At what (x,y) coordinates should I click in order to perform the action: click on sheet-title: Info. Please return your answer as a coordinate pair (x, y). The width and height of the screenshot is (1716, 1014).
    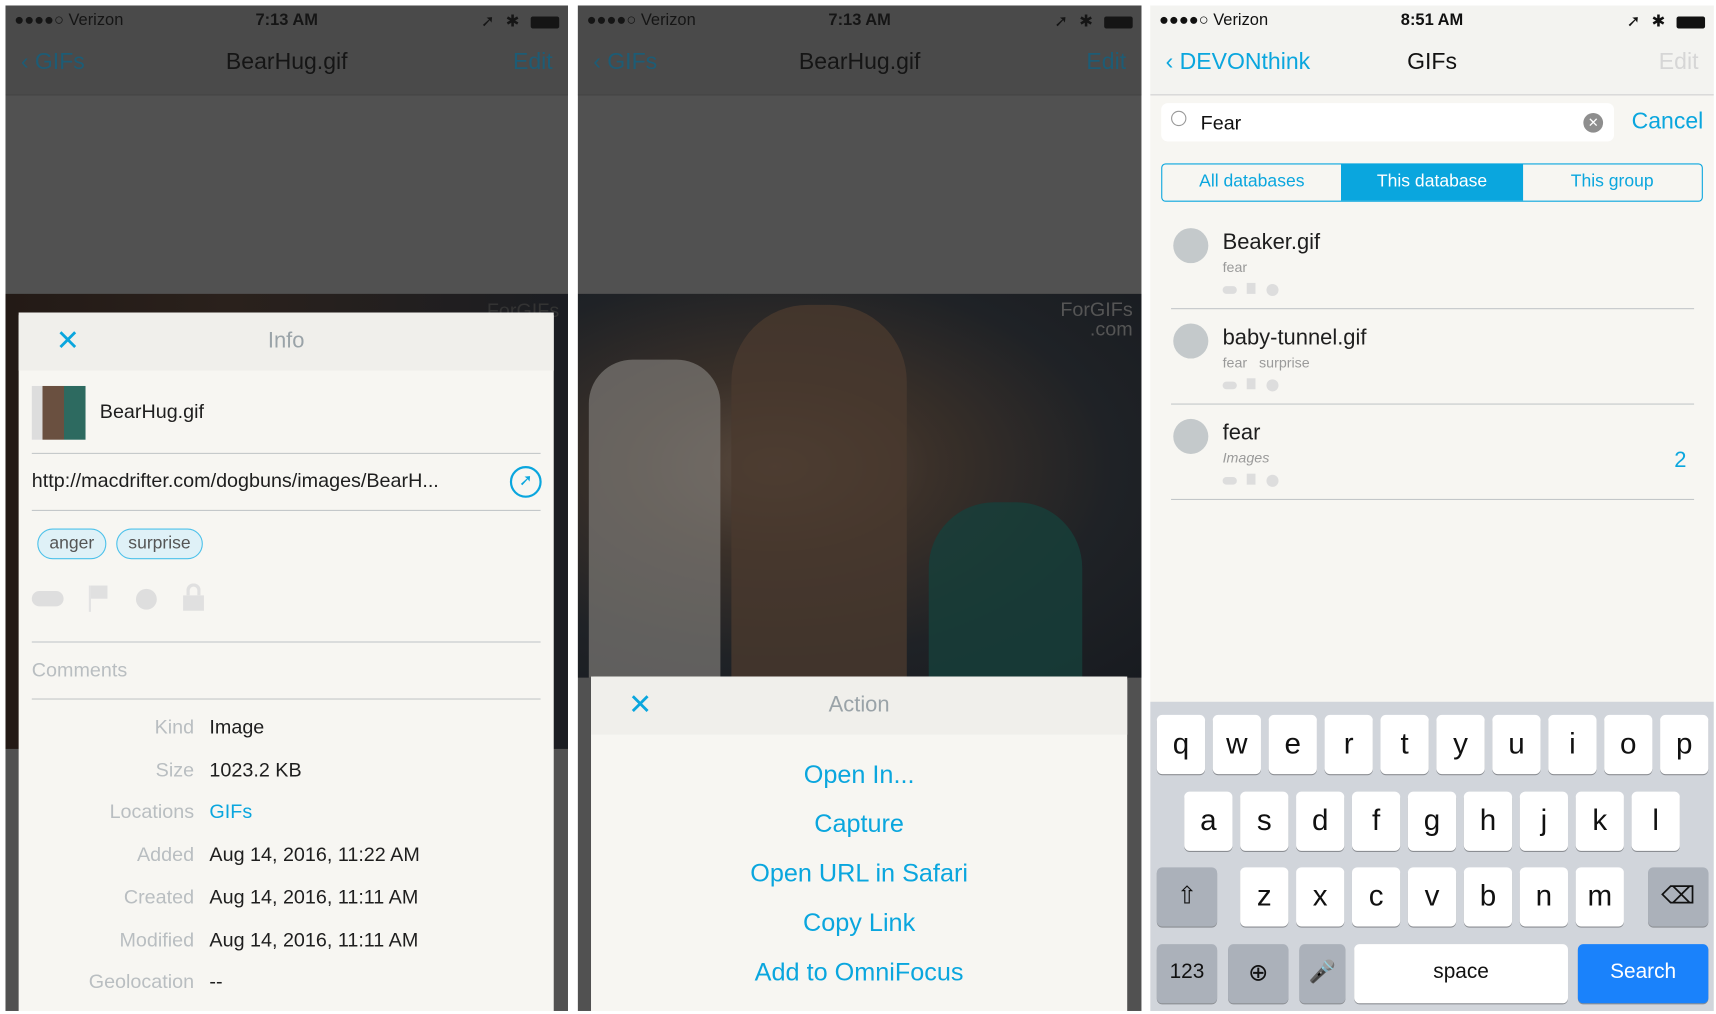
    Looking at the image, I should click on (286, 341).